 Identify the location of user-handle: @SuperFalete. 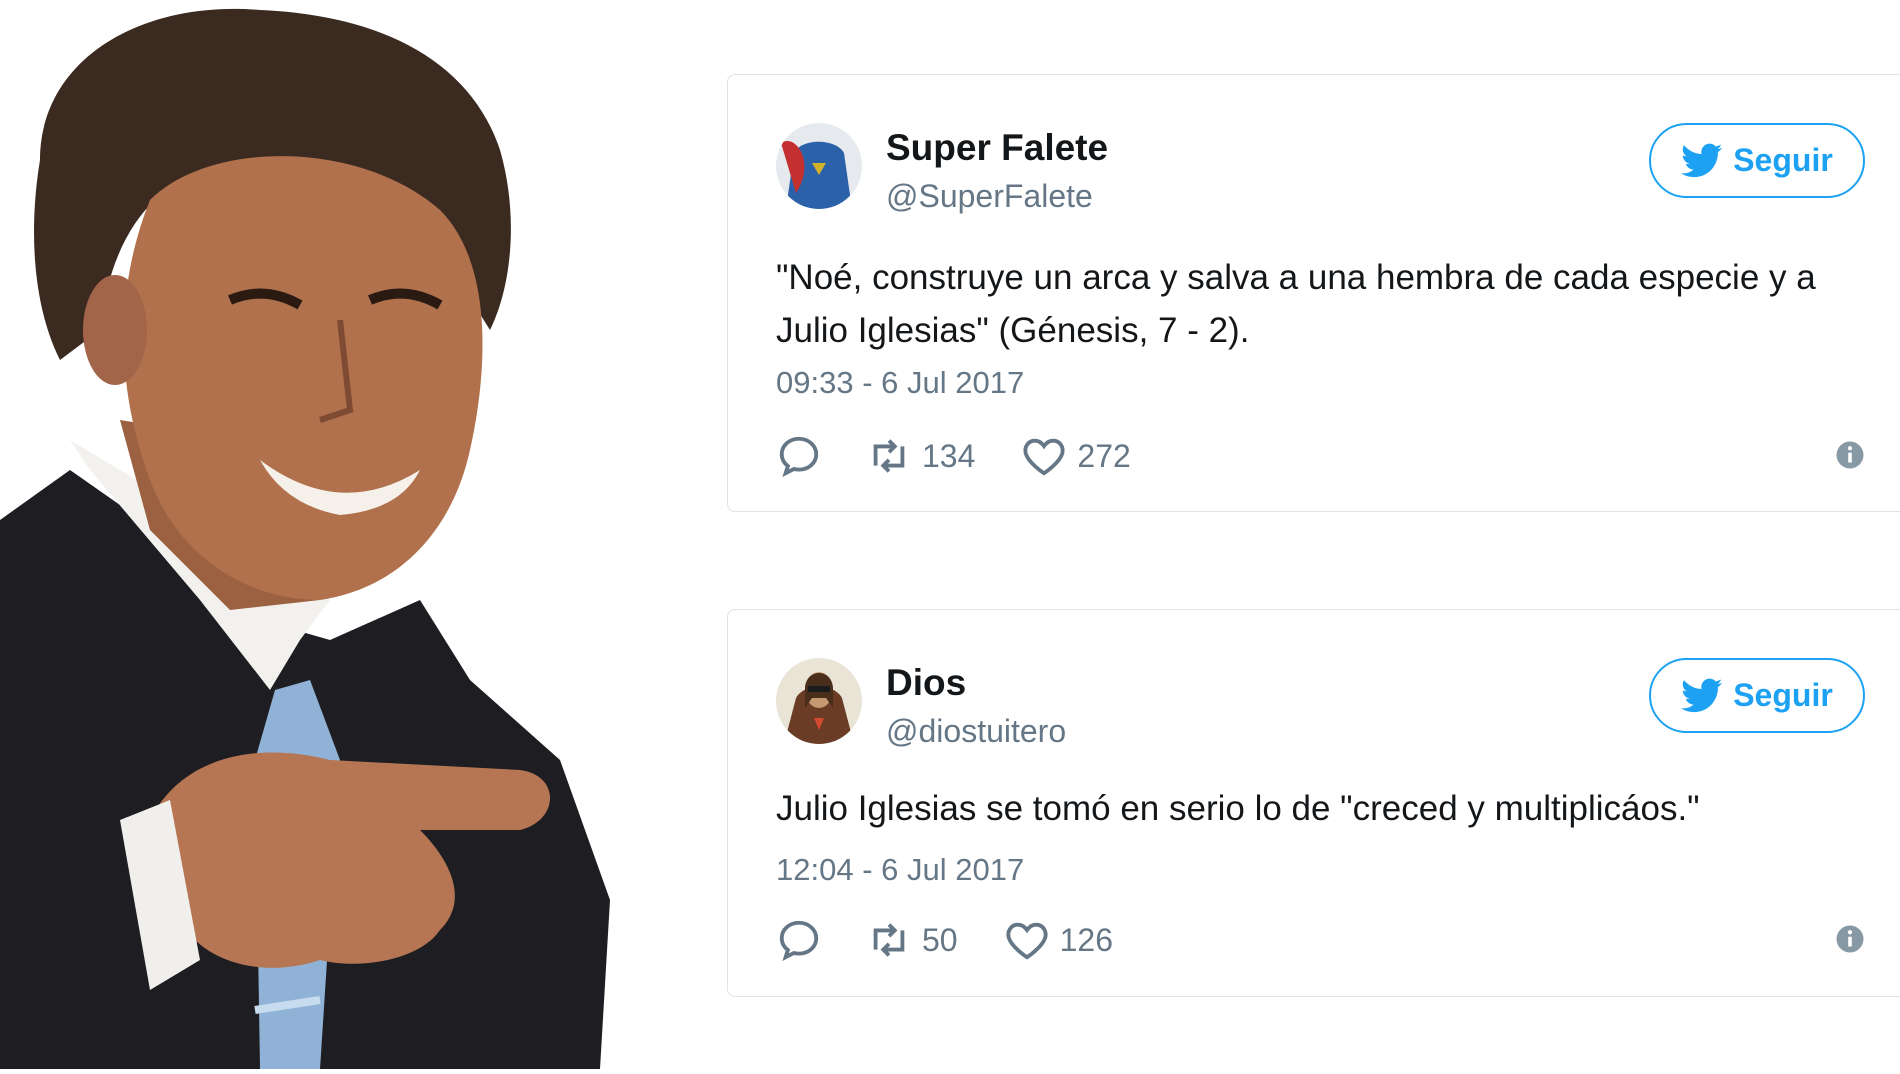
(989, 196).